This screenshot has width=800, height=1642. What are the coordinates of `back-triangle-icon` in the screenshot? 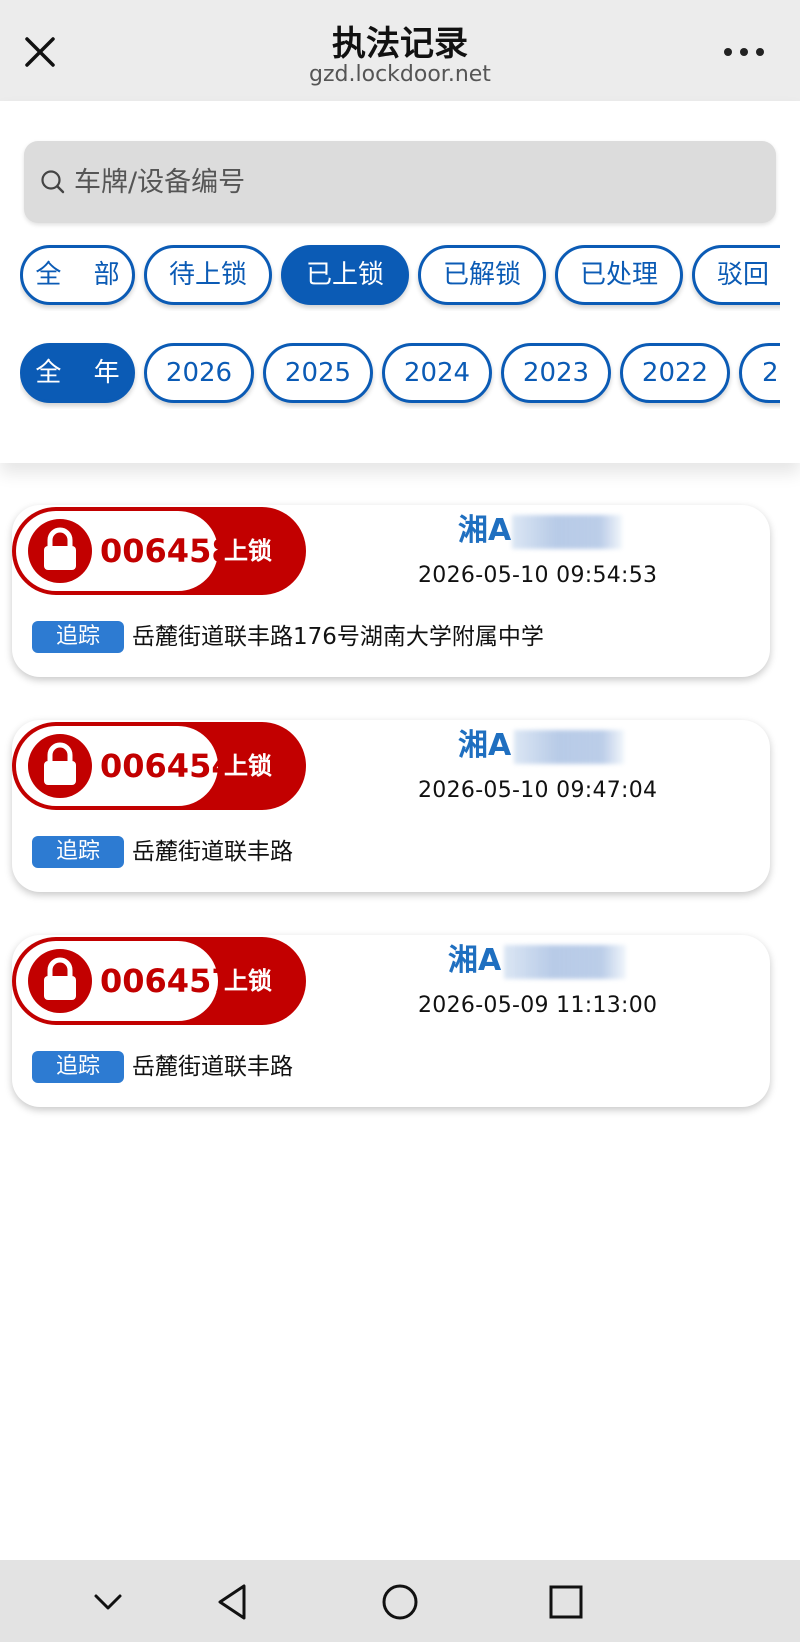 It's located at (234, 1602).